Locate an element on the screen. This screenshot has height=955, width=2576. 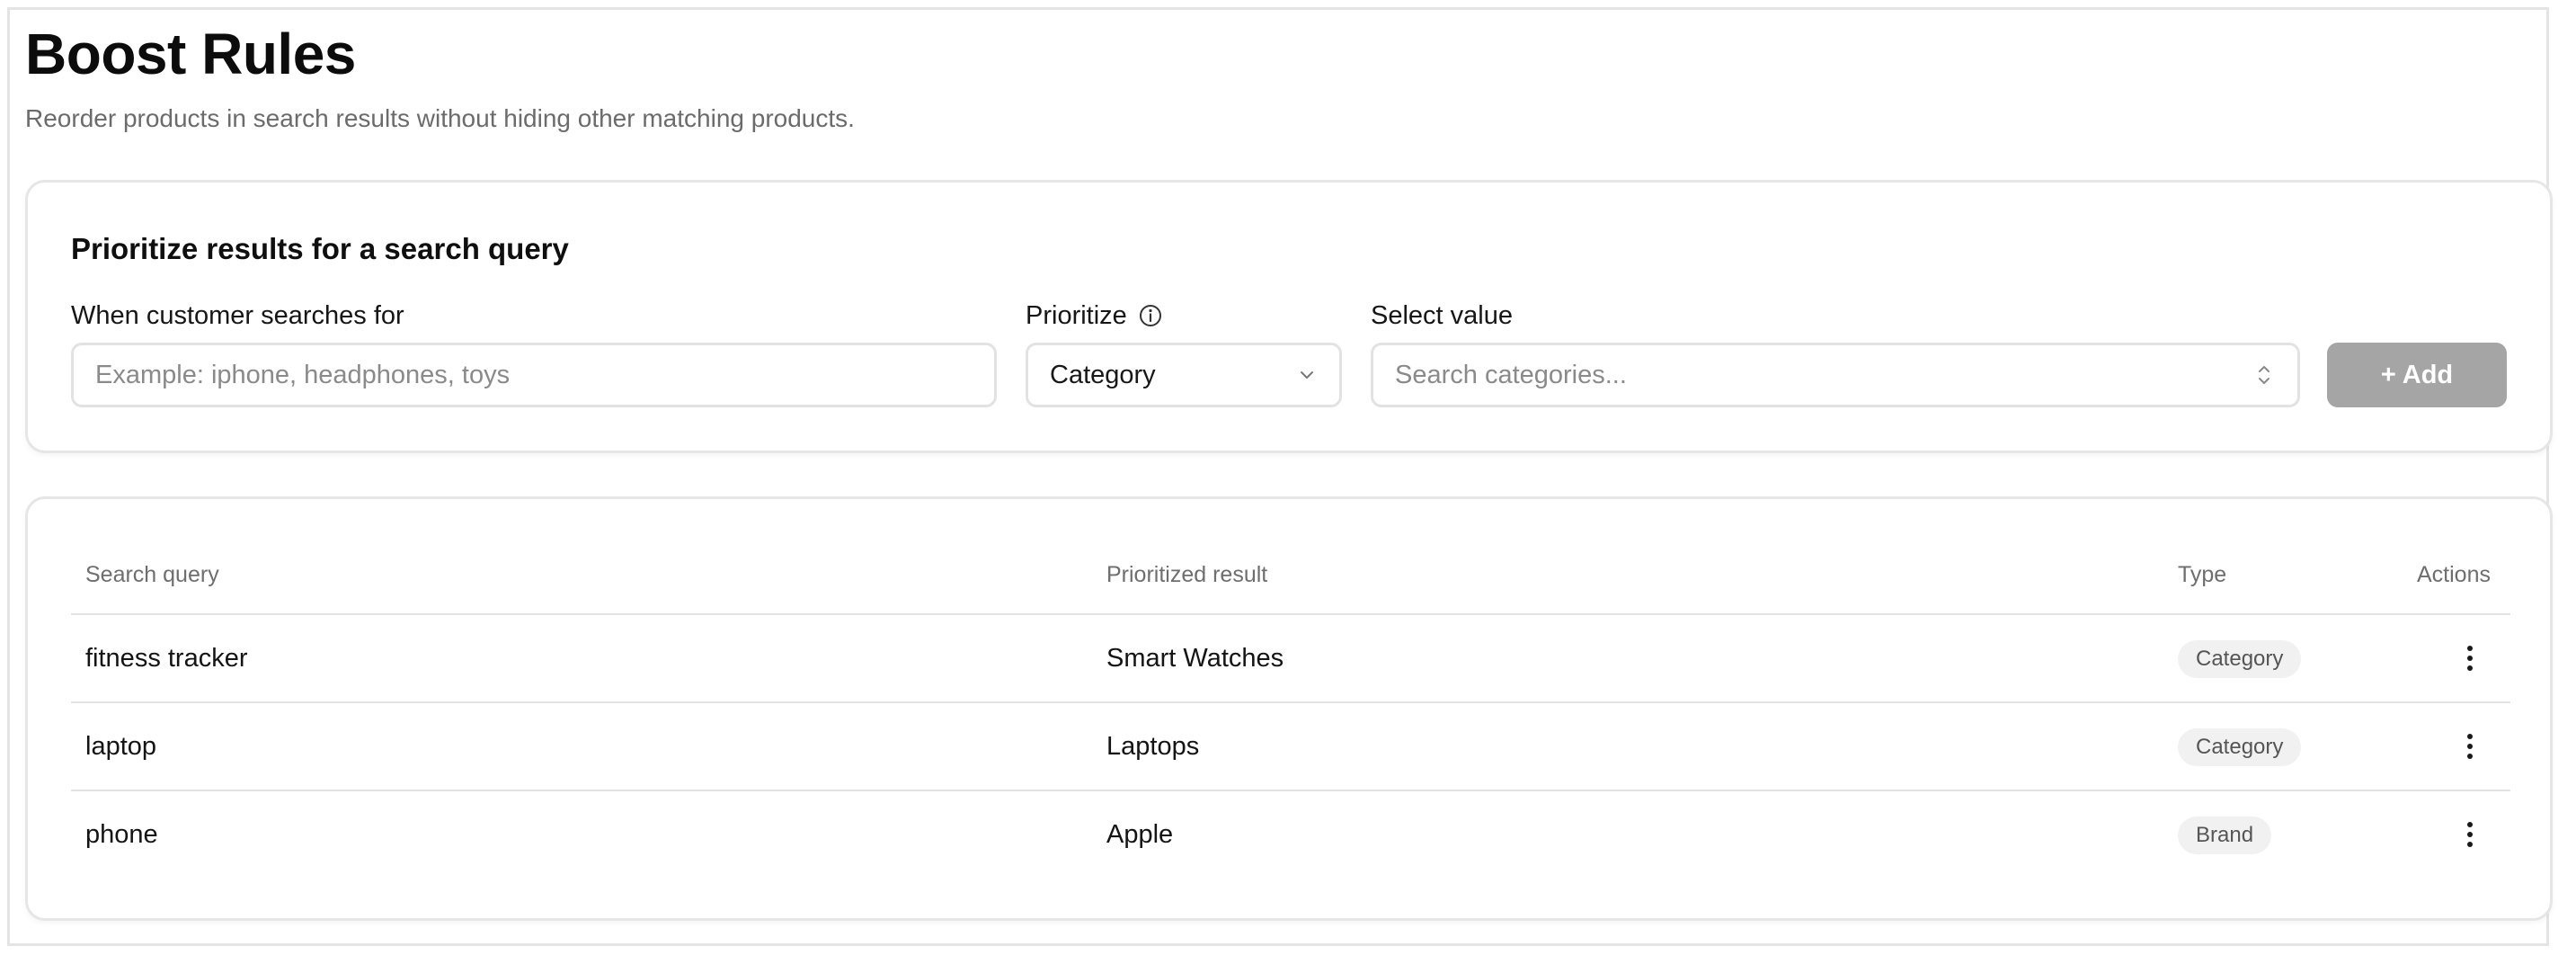
page-title: Boost Rules is located at coordinates (190, 54).